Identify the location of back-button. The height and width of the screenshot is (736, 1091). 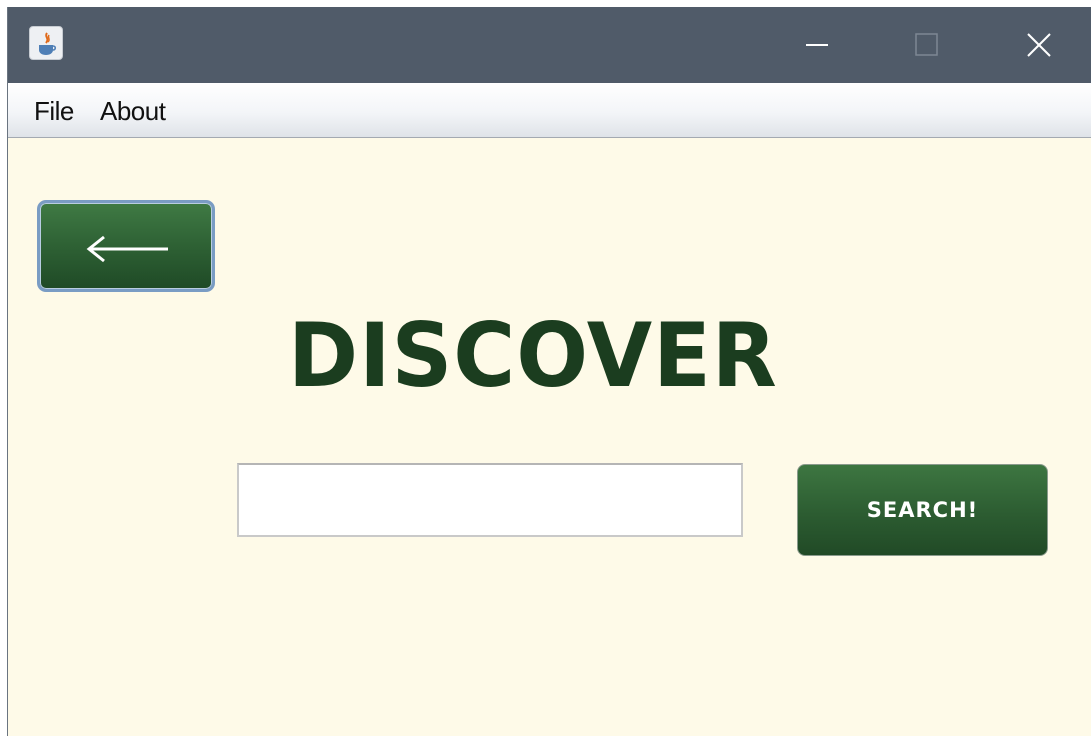
(126, 246).